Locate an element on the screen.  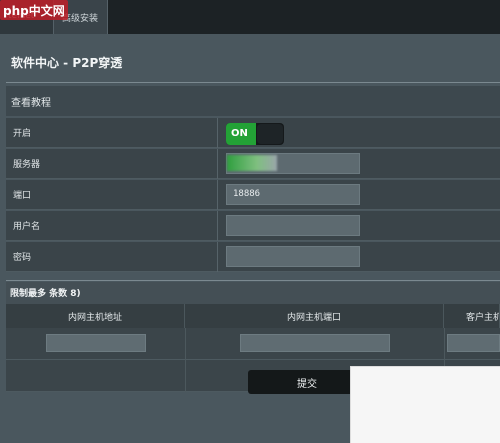
row-enable: 开启 ON is located at coordinates (253, 133).